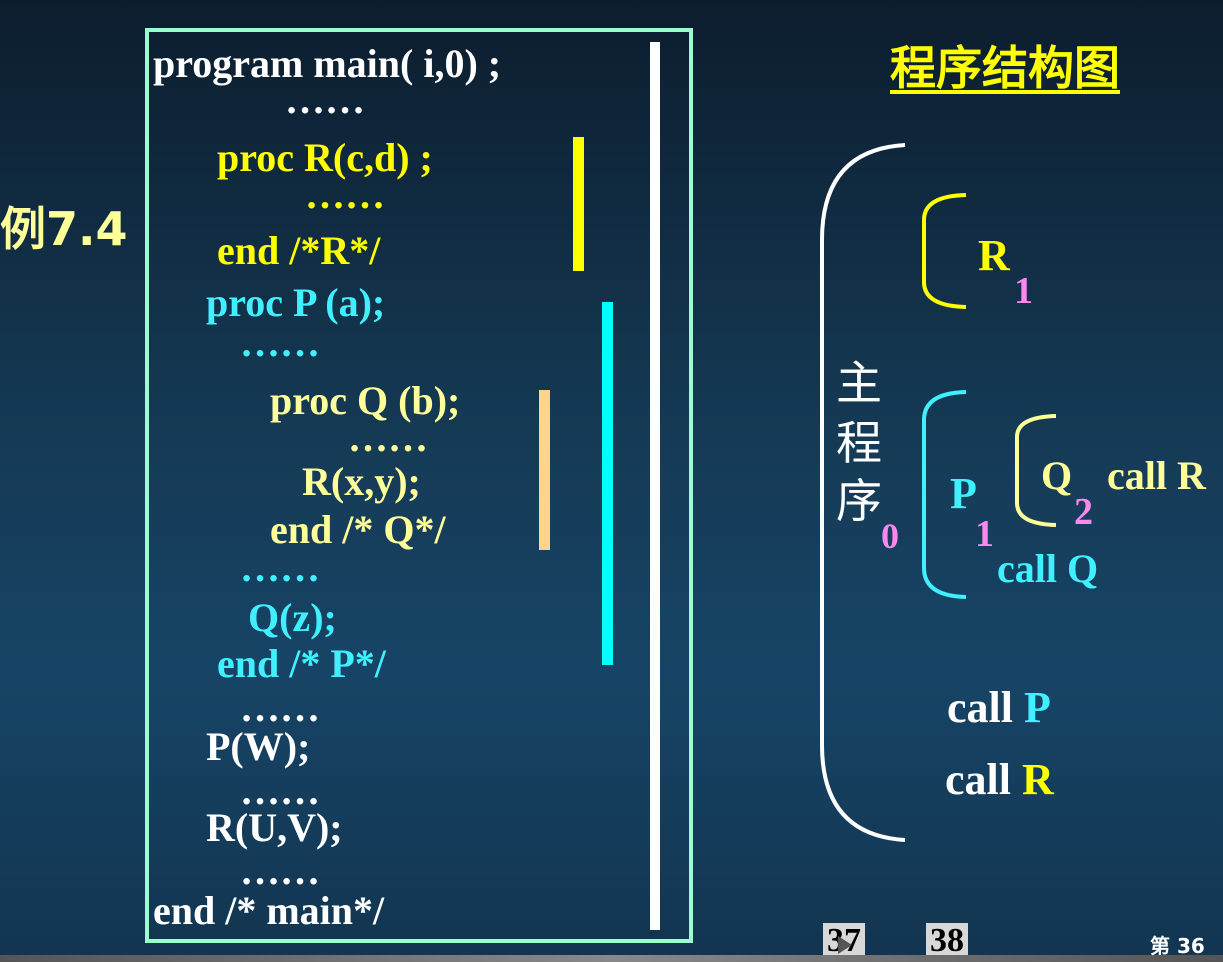 The image size is (1223, 962). Describe the element at coordinates (1057, 475) in the screenshot. I see `q-node-label: Q` at that location.